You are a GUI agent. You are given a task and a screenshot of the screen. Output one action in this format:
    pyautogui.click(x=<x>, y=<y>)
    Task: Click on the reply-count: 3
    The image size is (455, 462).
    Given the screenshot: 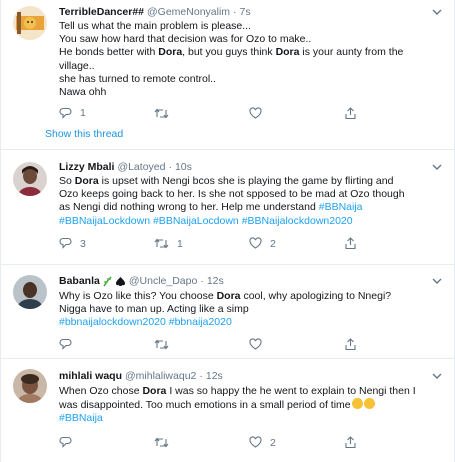 What is the action you would take?
    pyautogui.click(x=83, y=243)
    